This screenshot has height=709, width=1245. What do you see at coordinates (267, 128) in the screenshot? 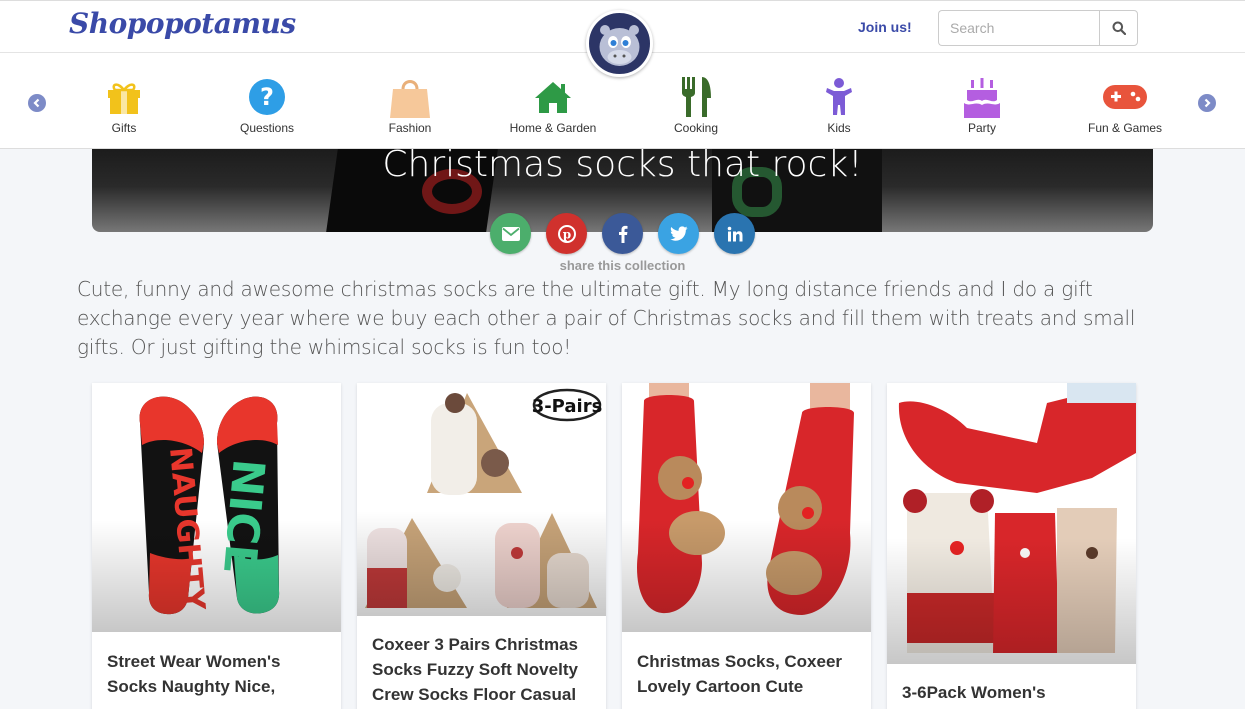
I see `category-label: Questions` at bounding box center [267, 128].